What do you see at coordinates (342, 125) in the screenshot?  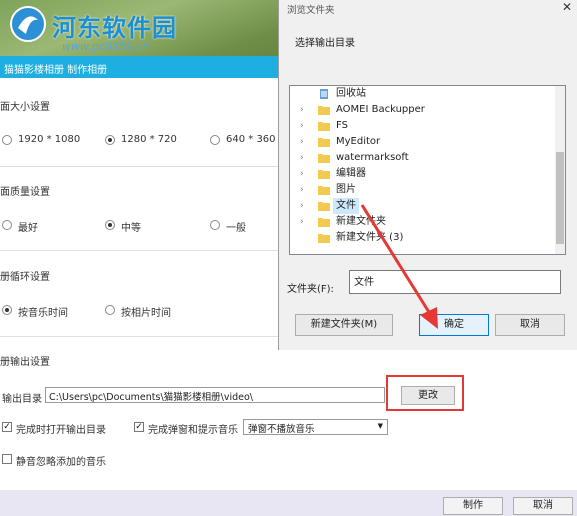 I see `tree-item-label: FS` at bounding box center [342, 125].